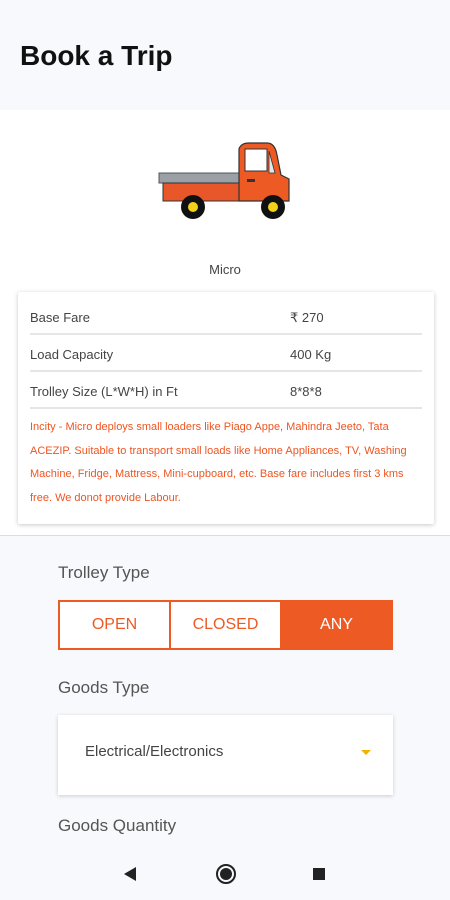  What do you see at coordinates (60, 317) in the screenshot?
I see `fare-row-label: Base Fare` at bounding box center [60, 317].